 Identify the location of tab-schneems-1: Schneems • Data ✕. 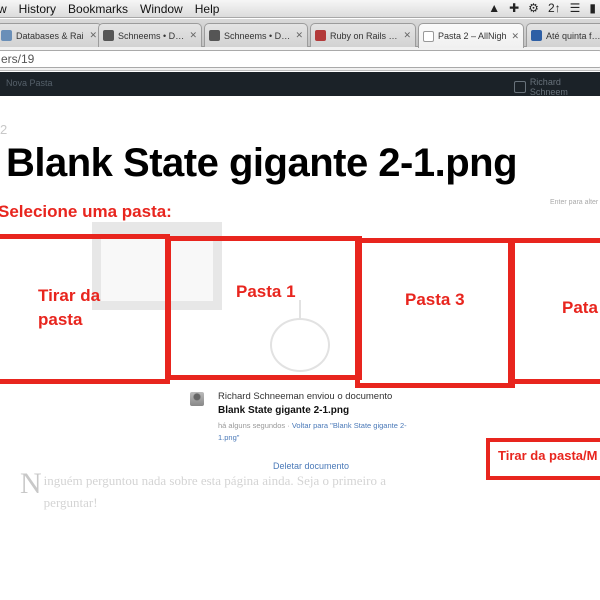
(150, 35).